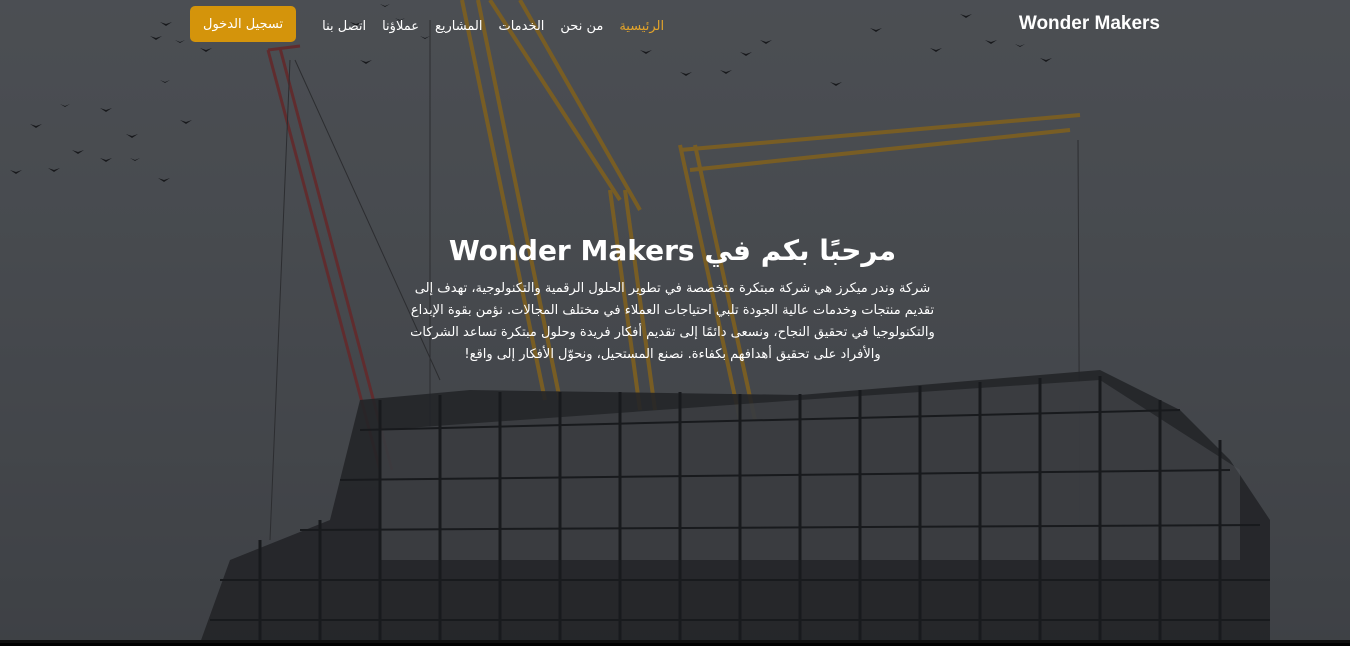 This screenshot has height=646, width=1350. I want to click on page-bottom-border, so click(675, 641).